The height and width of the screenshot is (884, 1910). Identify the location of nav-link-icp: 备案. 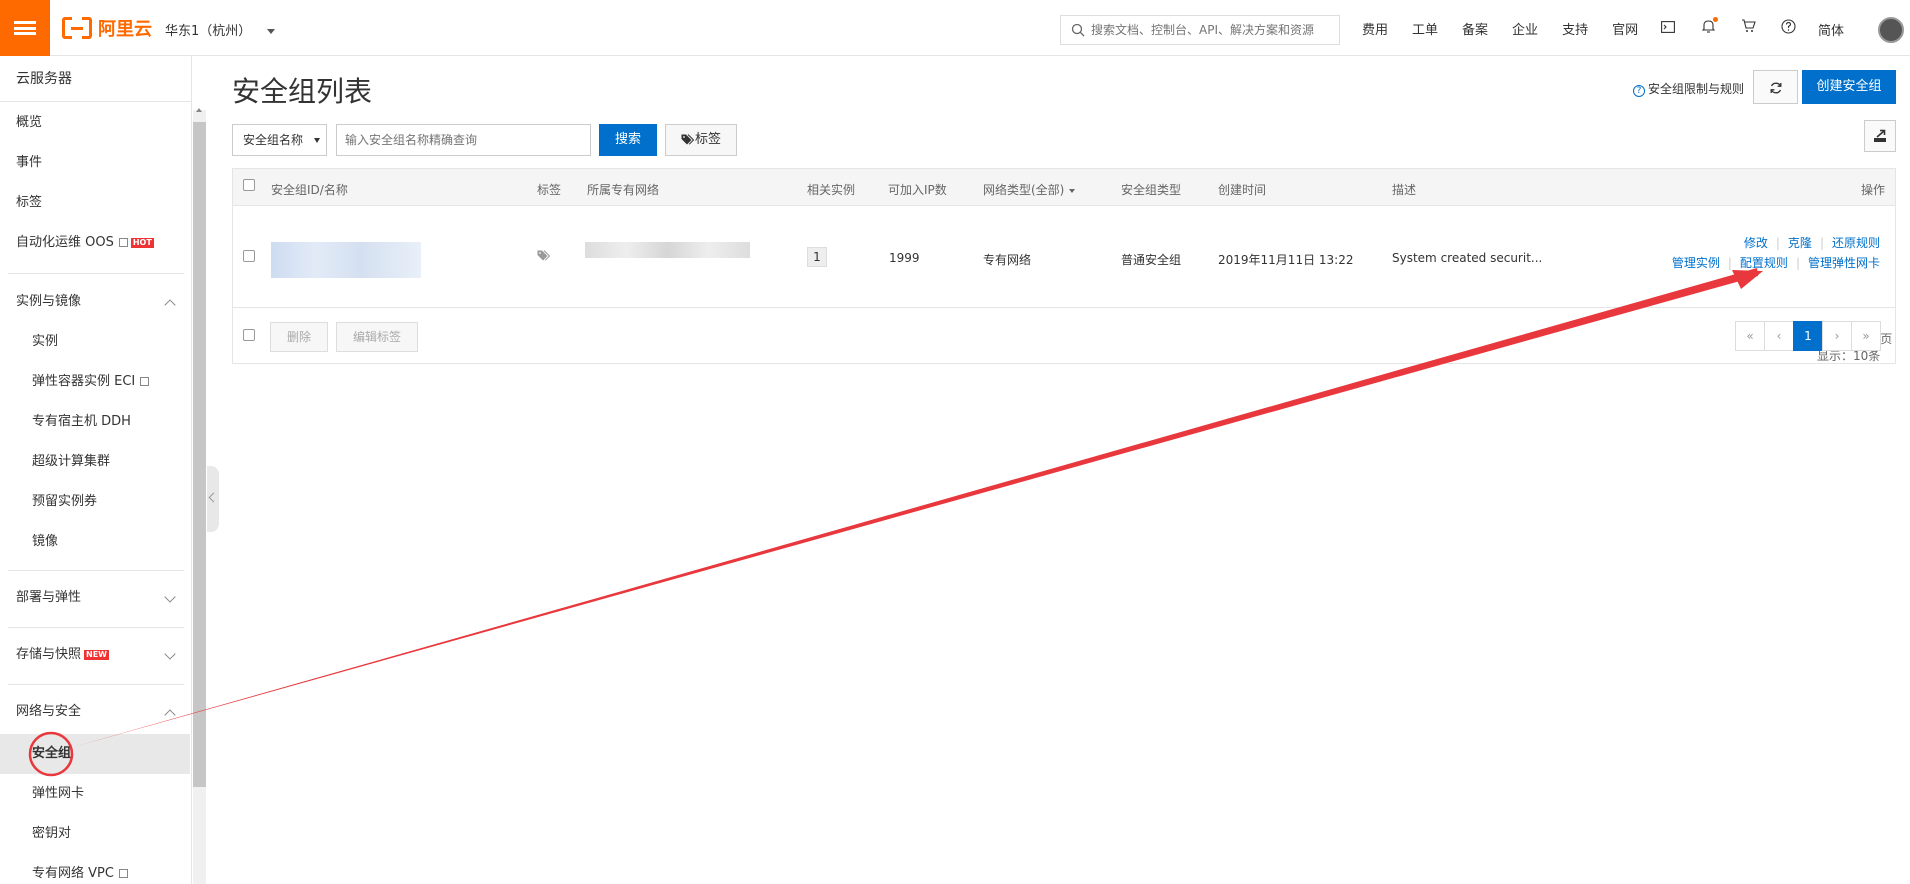
(1475, 28).